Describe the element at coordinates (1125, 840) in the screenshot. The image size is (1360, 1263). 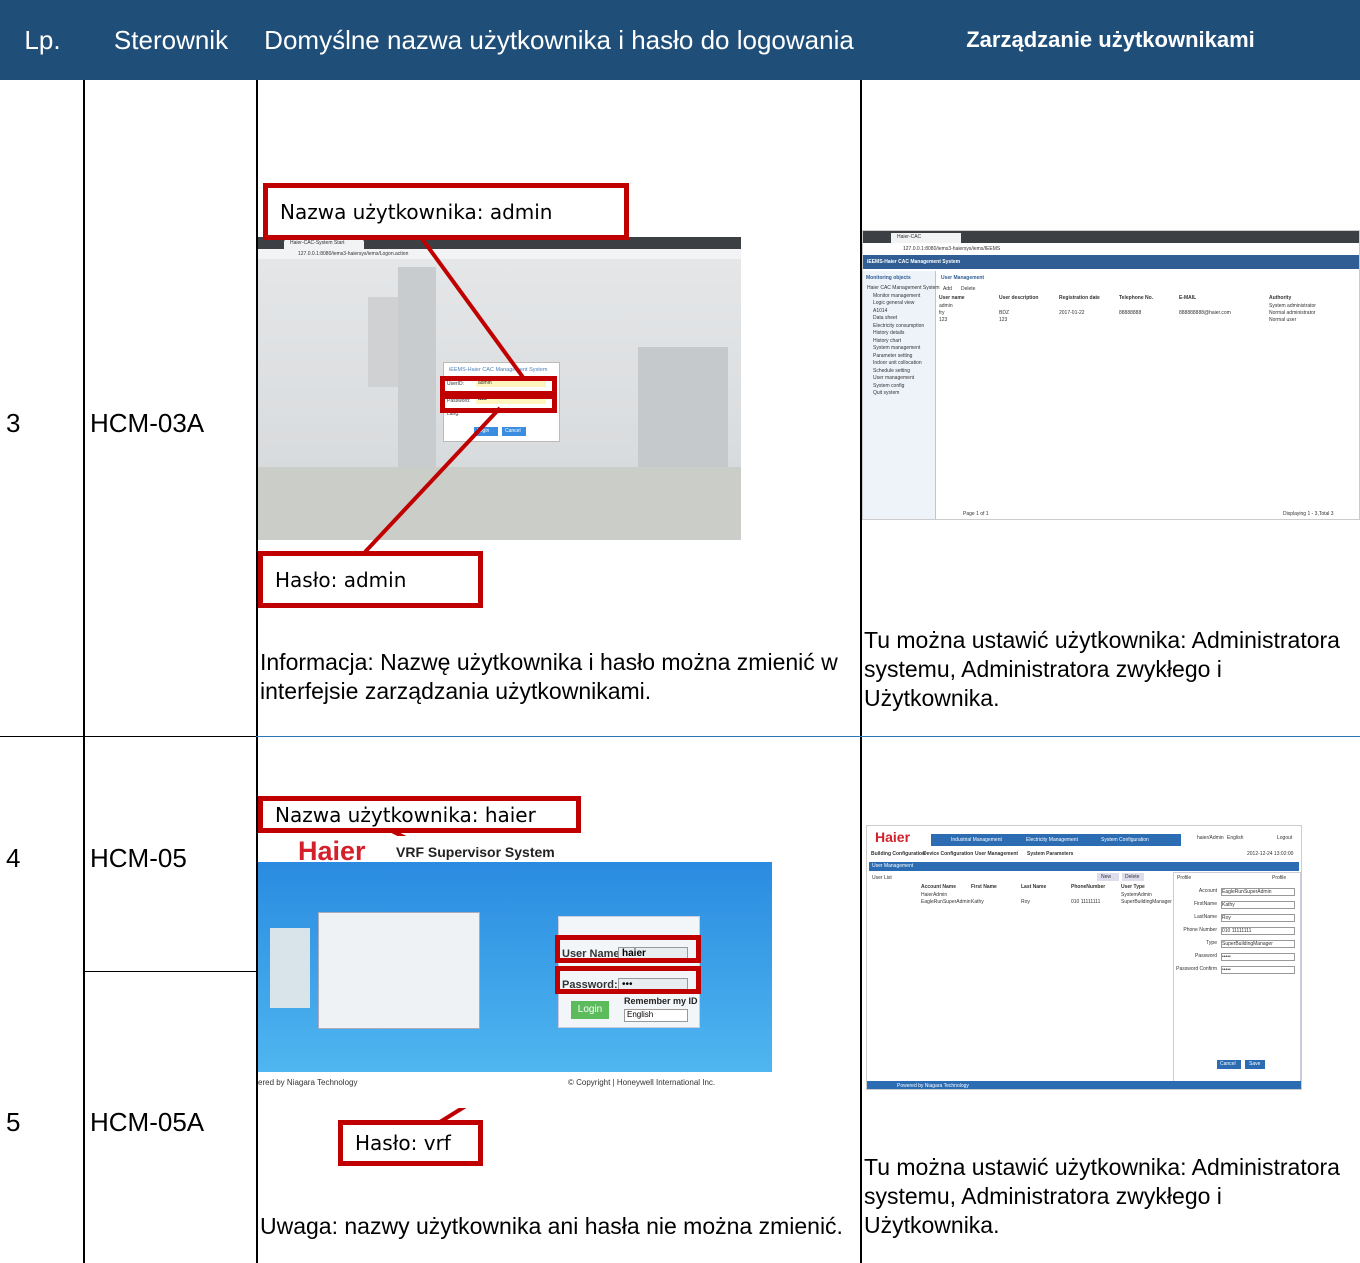
I see `nav-tab: System Configuration` at that location.